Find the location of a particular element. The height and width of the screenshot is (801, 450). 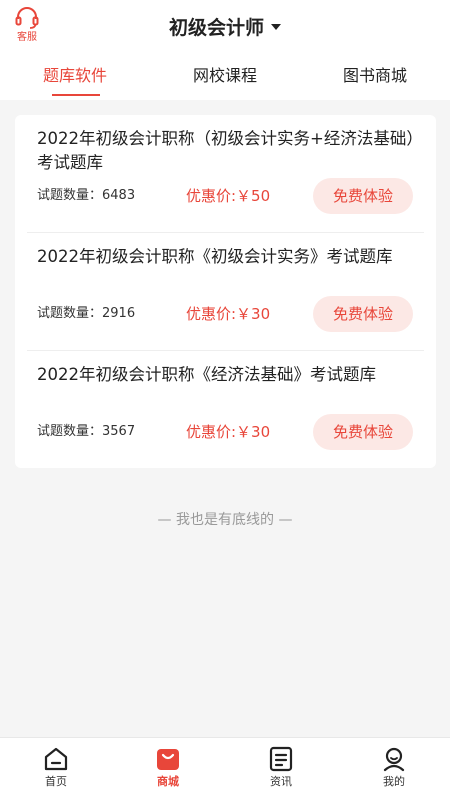

nav-mall: 商城 is located at coordinates (168, 769).